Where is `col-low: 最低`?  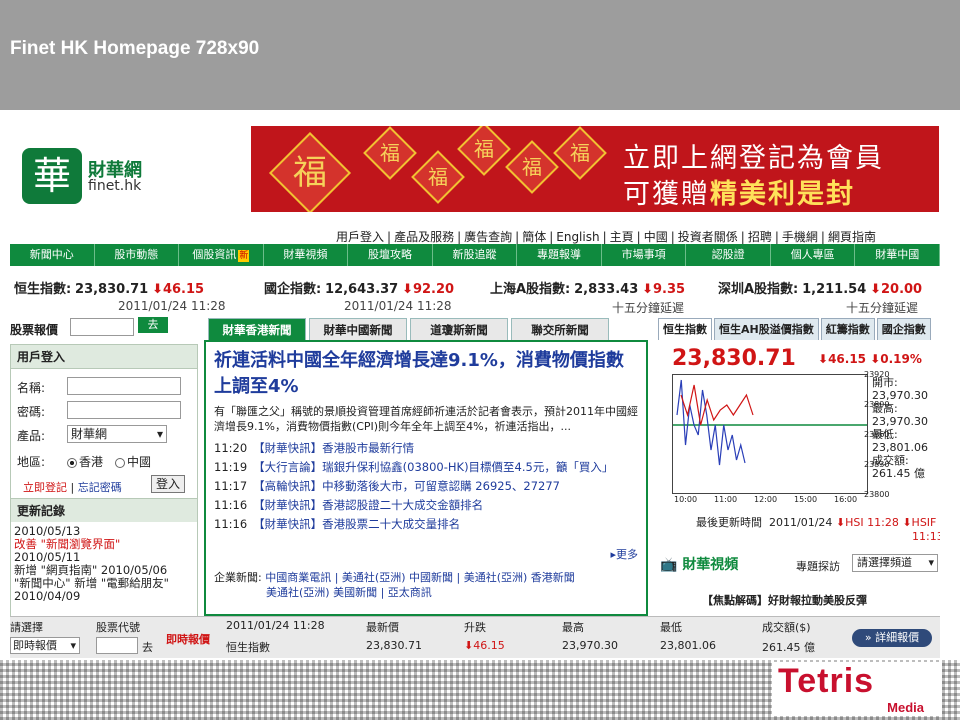
col-low: 最低 is located at coordinates (671, 627).